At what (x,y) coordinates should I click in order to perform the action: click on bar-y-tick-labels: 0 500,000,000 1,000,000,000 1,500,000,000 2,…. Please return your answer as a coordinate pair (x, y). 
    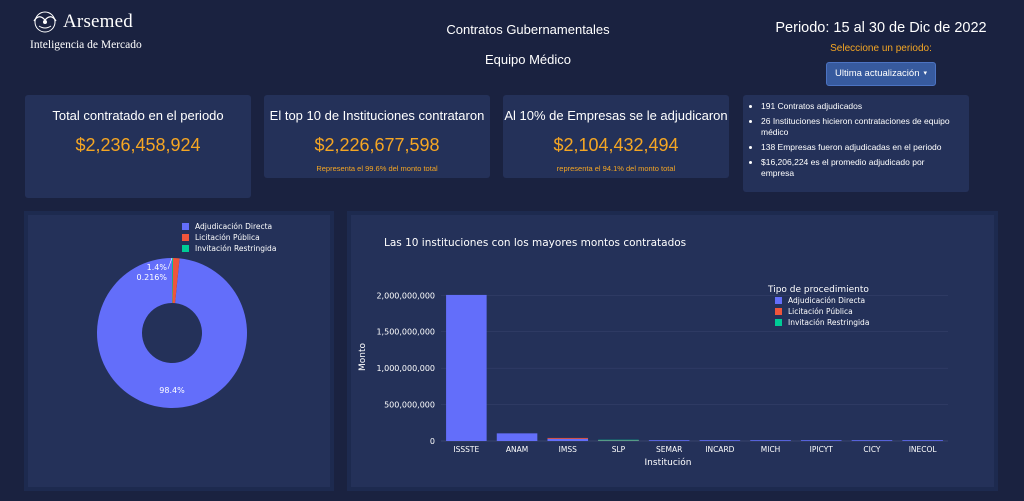
    Looking at the image, I should click on (405, 368).